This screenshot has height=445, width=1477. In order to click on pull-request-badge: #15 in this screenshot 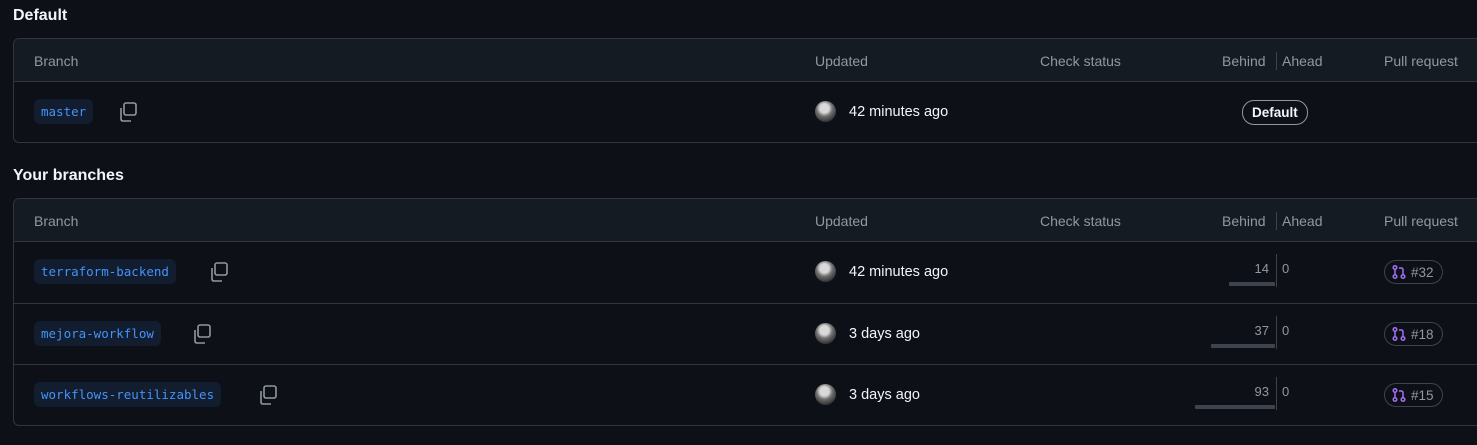, I will do `click(1413, 395)`.